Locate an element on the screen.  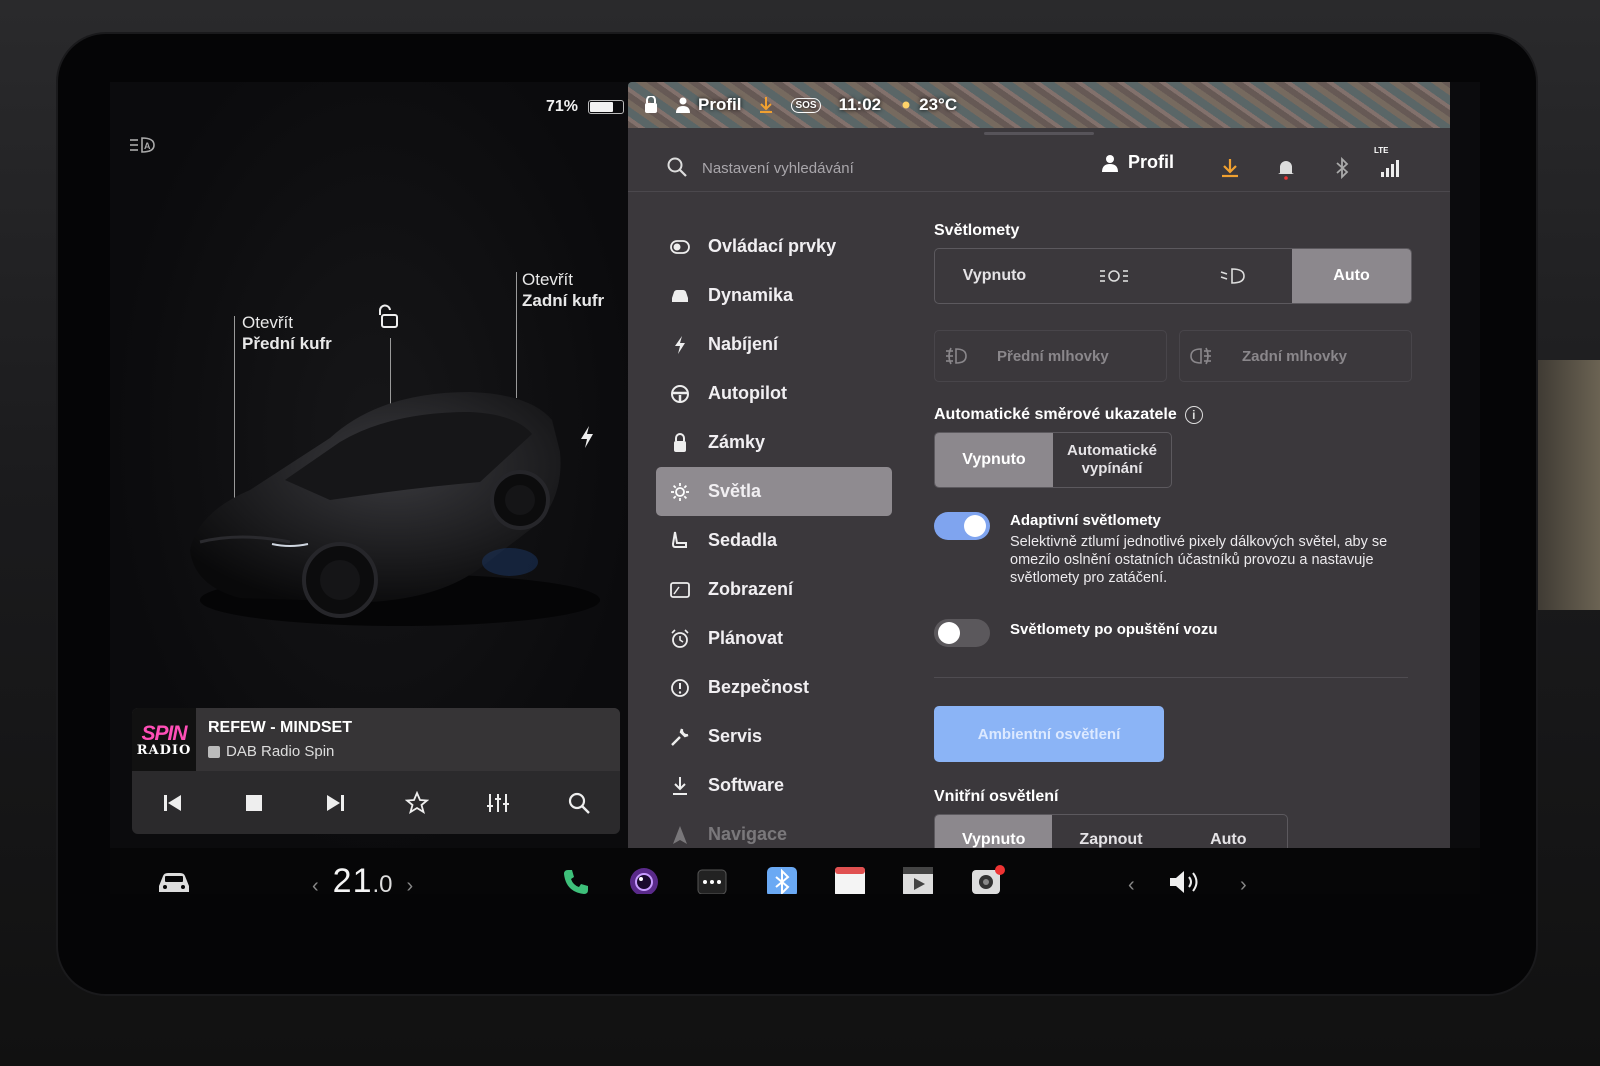
menu-item-seat: Sedadla is located at coordinates (774, 540).